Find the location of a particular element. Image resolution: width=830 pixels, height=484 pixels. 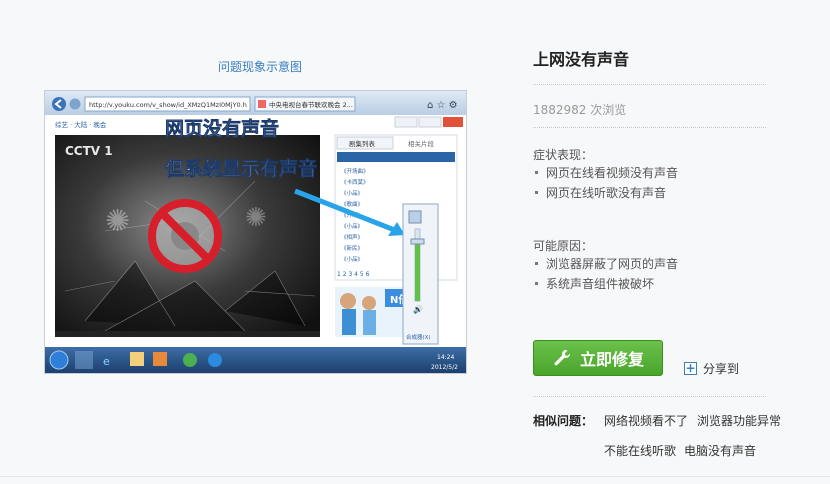

related-link: 不能在线听歌 is located at coordinates (640, 450).